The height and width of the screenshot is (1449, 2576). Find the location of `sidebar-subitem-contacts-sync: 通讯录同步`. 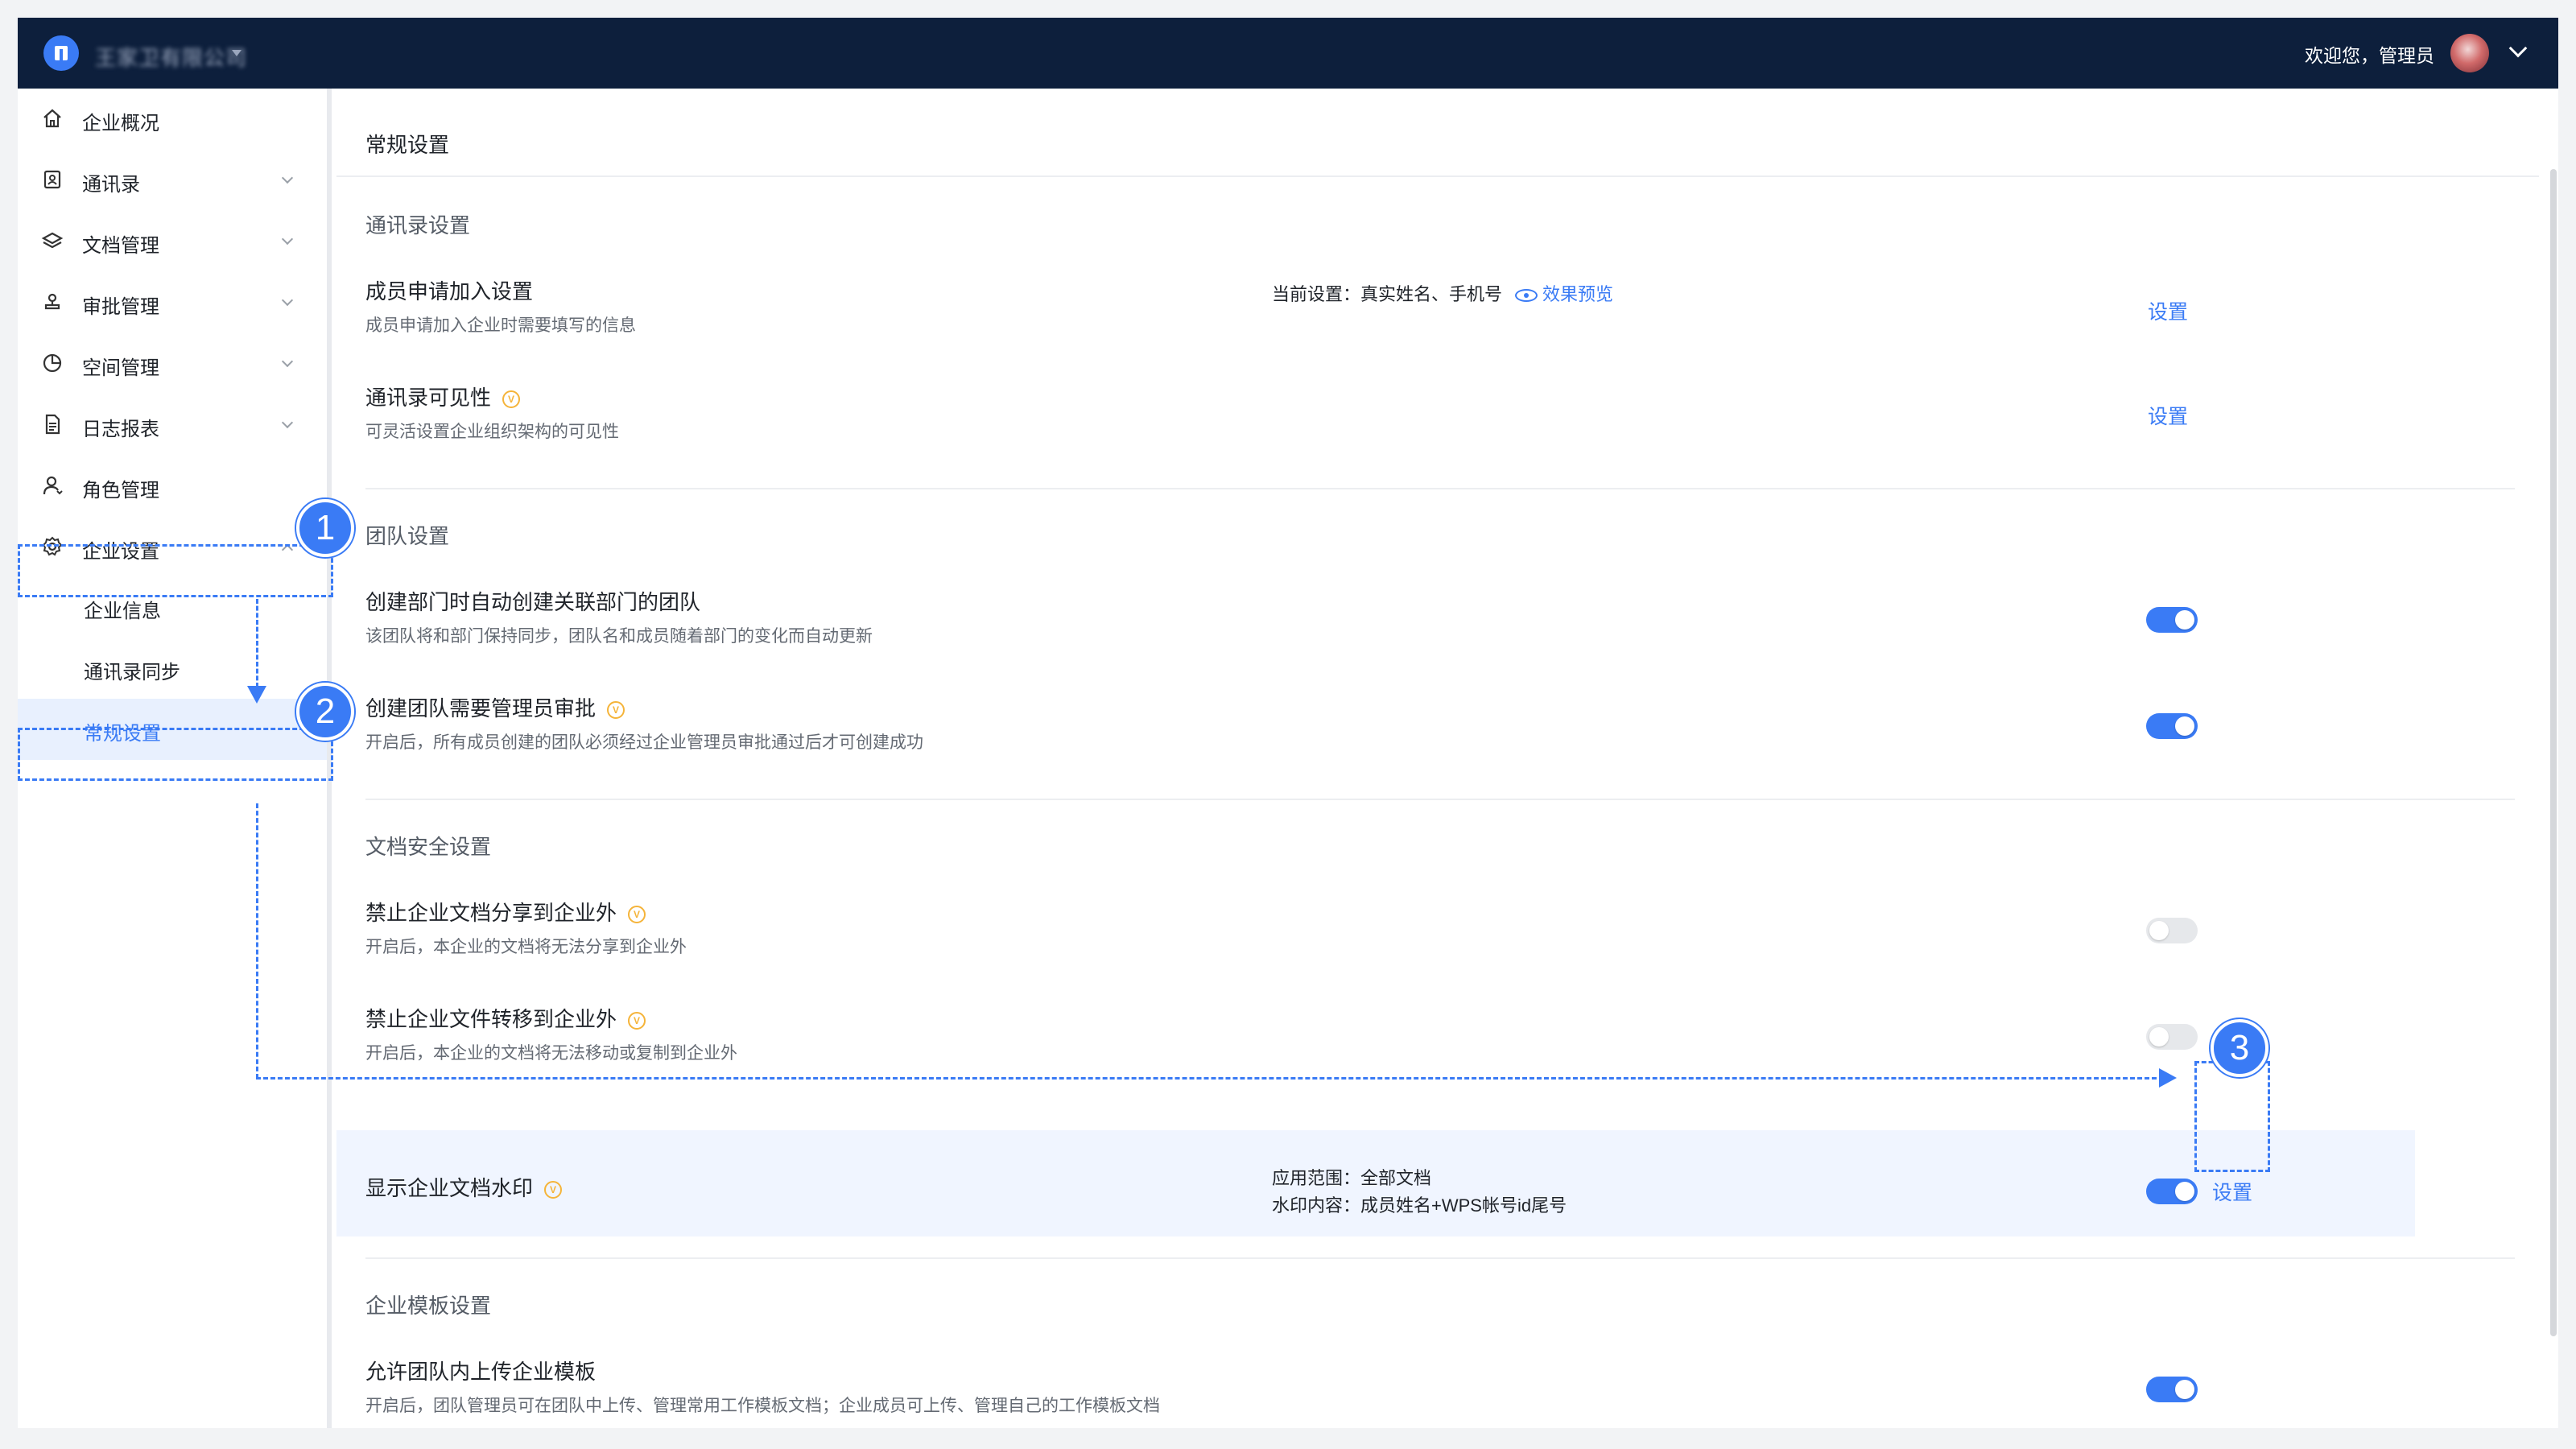

sidebar-subitem-contacts-sync: 通讯录同步 is located at coordinates (172, 668).